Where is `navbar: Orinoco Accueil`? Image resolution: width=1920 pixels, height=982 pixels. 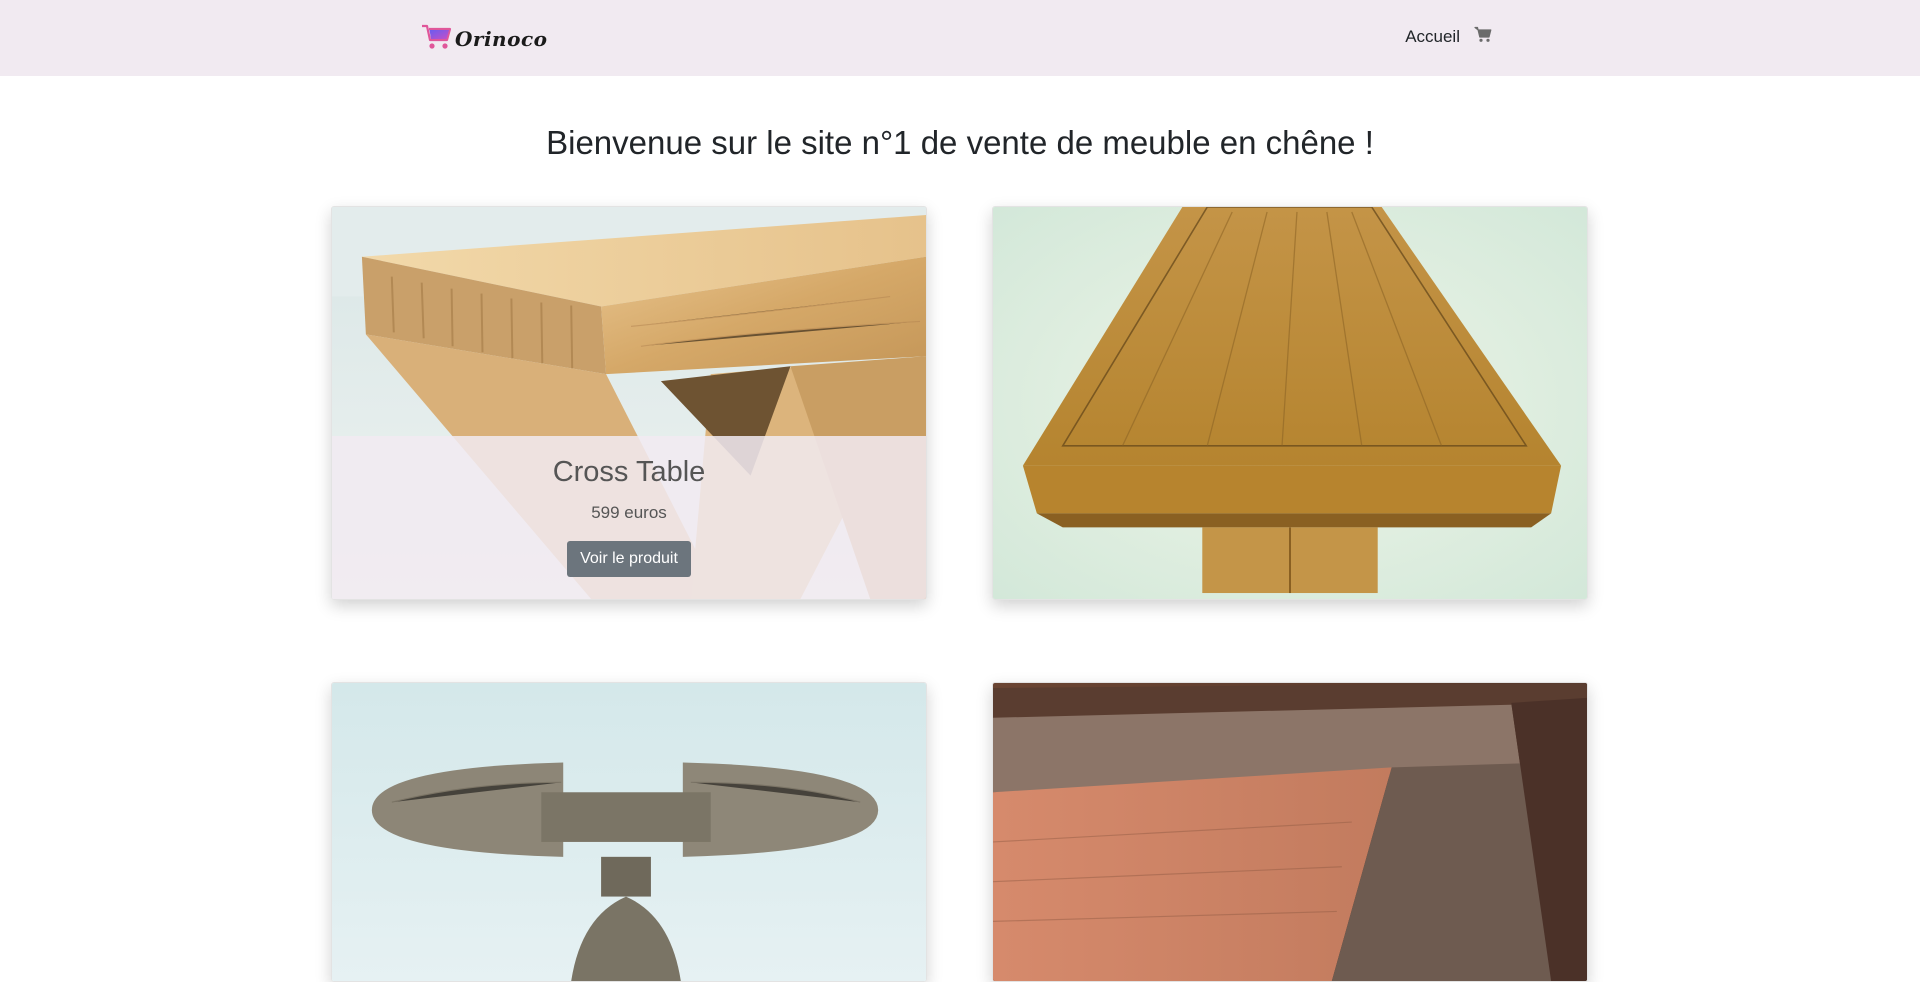
navbar: Orinoco Accueil is located at coordinates (960, 38).